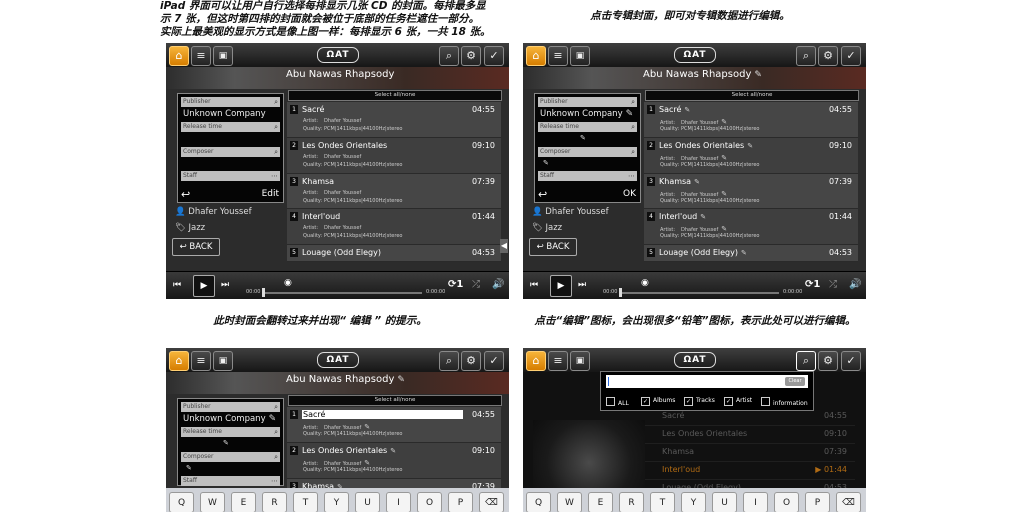 This screenshot has height=512, width=1024. I want to click on search-input: Clear, so click(707, 381).